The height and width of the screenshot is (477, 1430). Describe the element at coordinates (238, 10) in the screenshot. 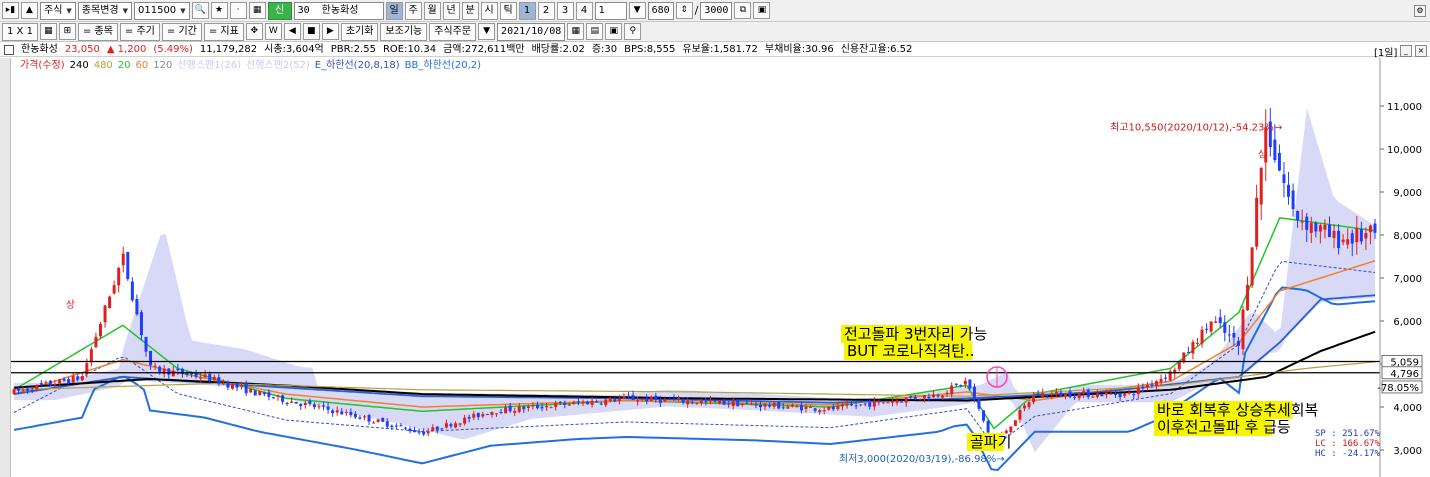

I see `more-icon: ·` at that location.